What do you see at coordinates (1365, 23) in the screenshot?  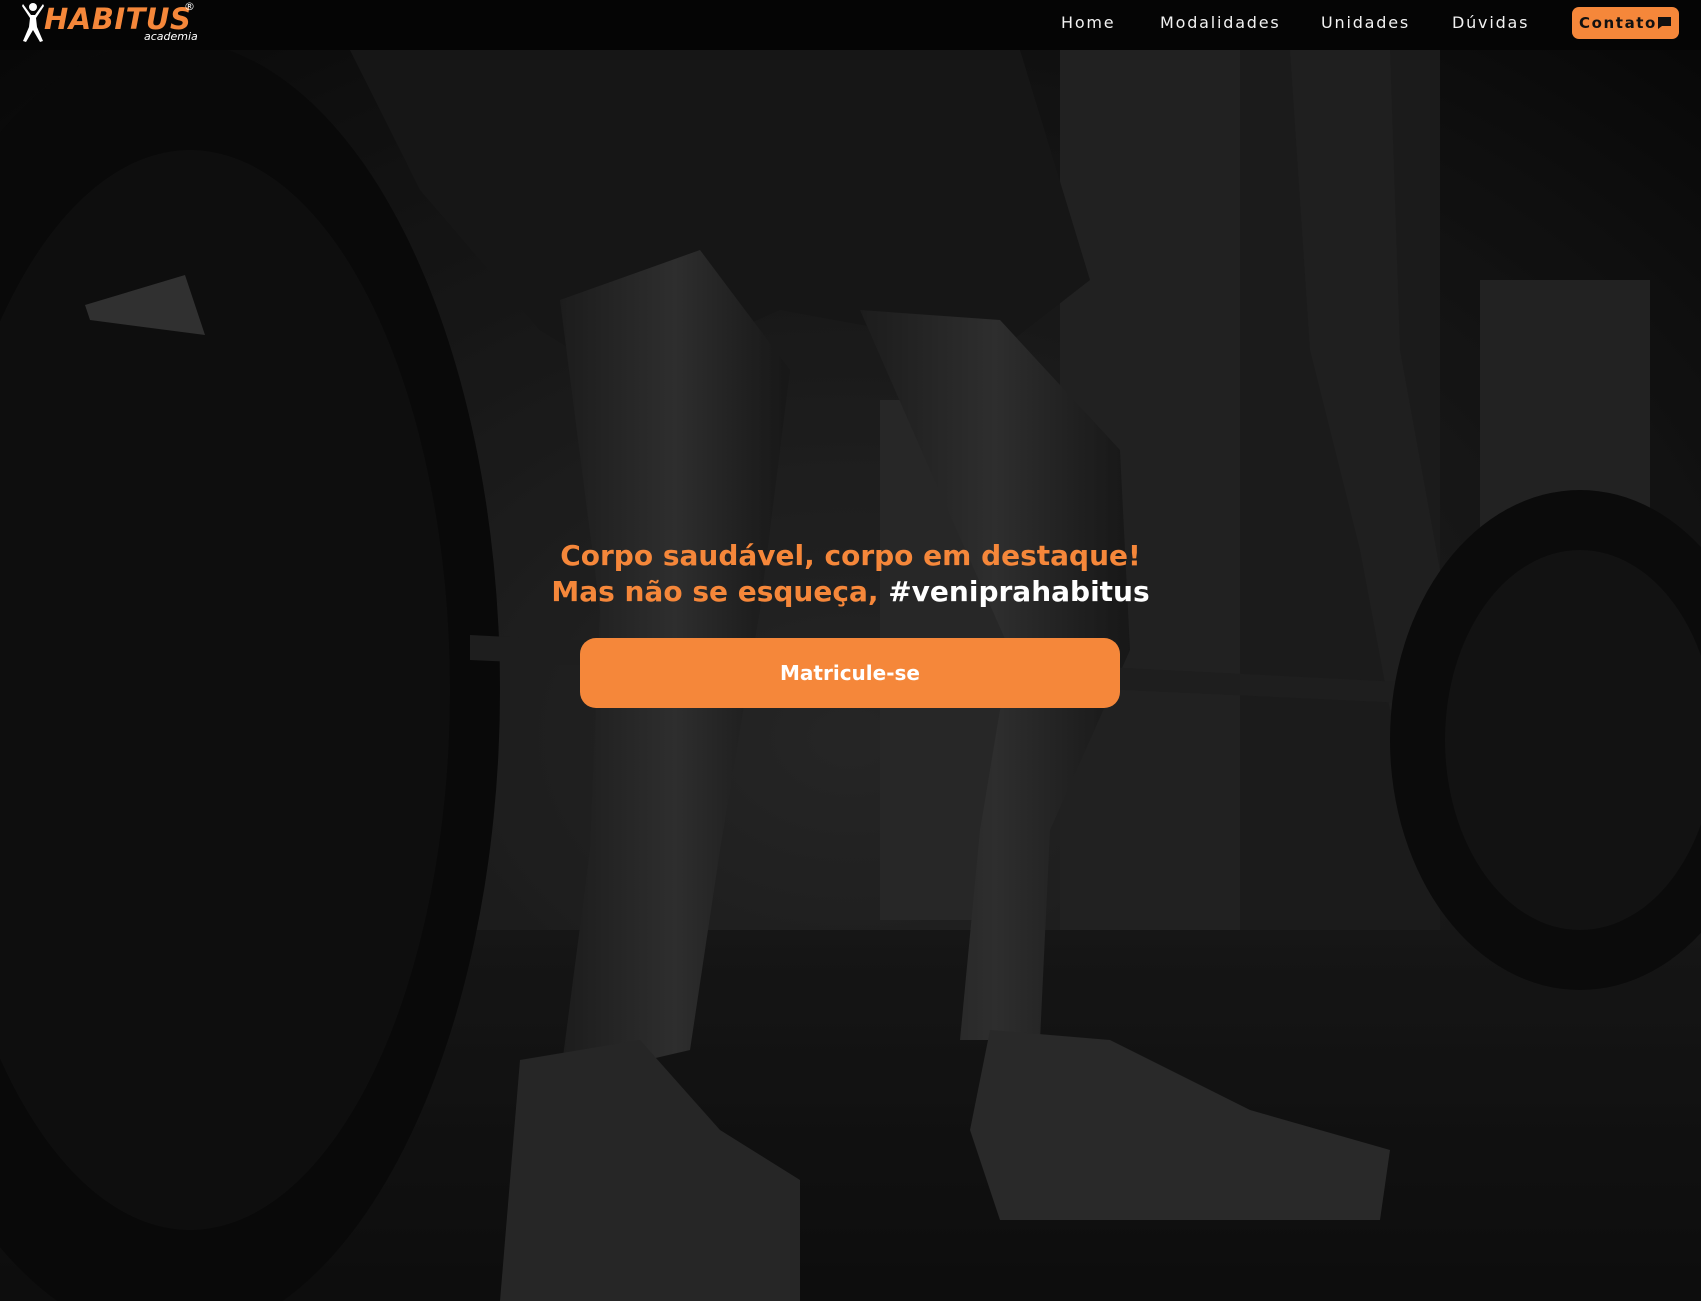 I see `nav-link-unidades: Unidades` at bounding box center [1365, 23].